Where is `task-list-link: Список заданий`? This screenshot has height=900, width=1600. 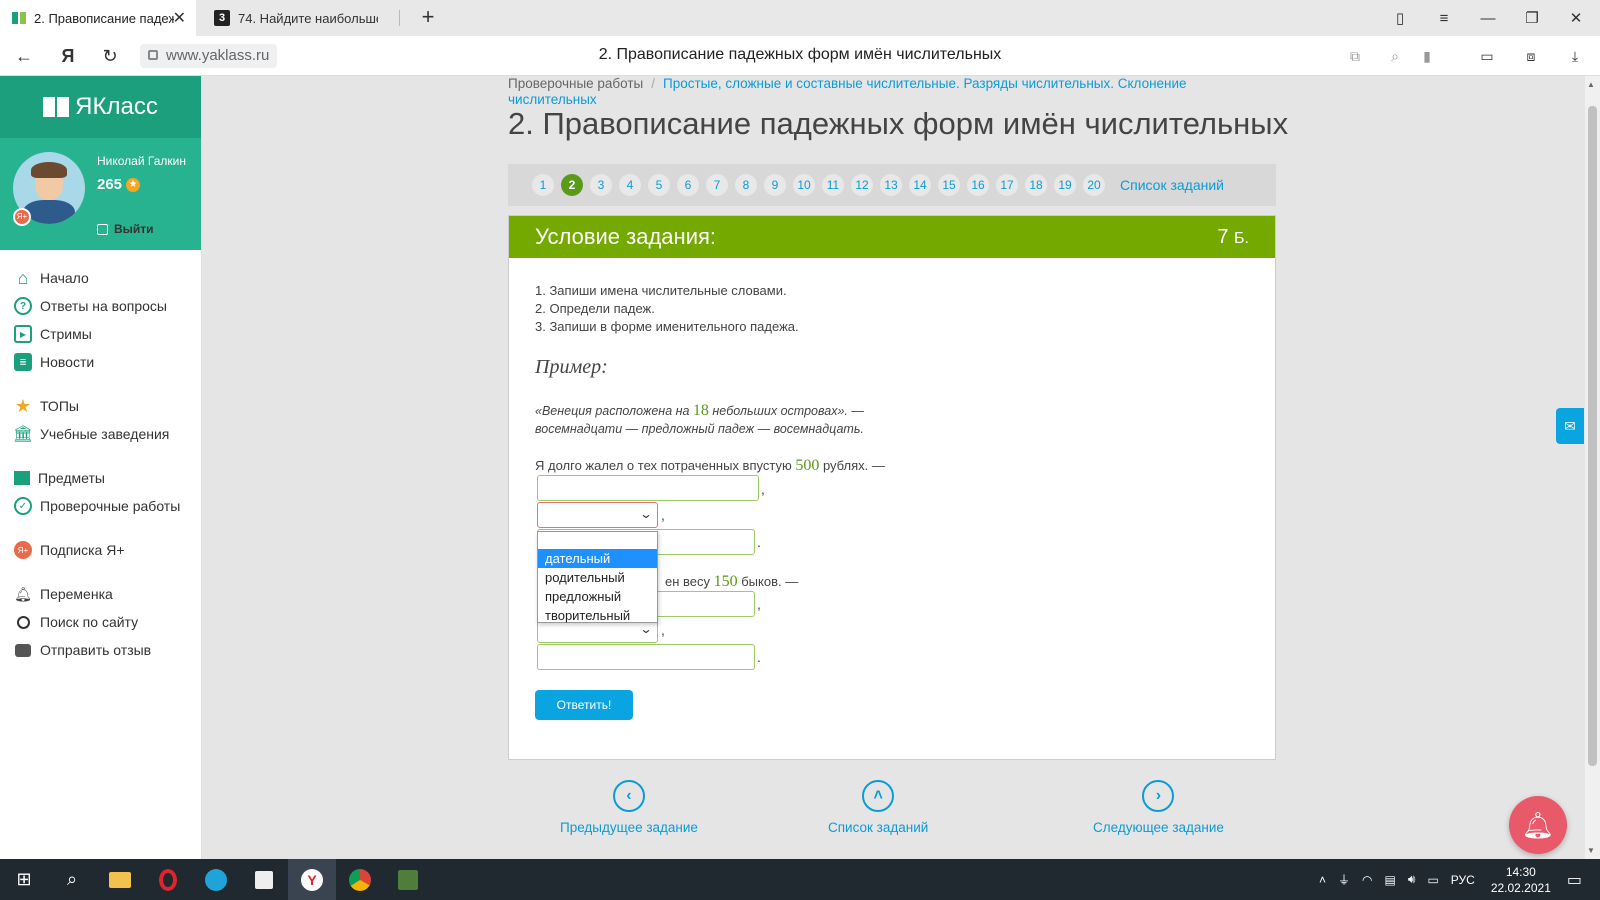
task-list-link: Список заданий is located at coordinates (1172, 185).